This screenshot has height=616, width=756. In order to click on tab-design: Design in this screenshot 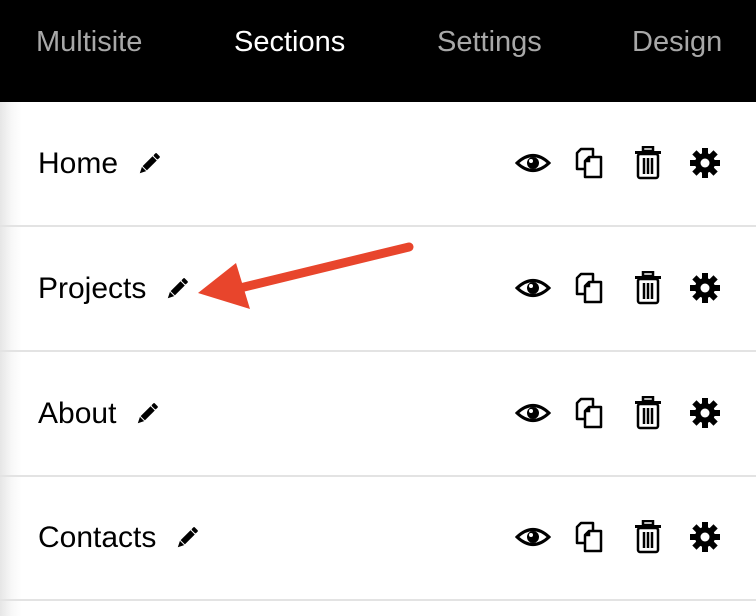, I will do `click(677, 42)`.